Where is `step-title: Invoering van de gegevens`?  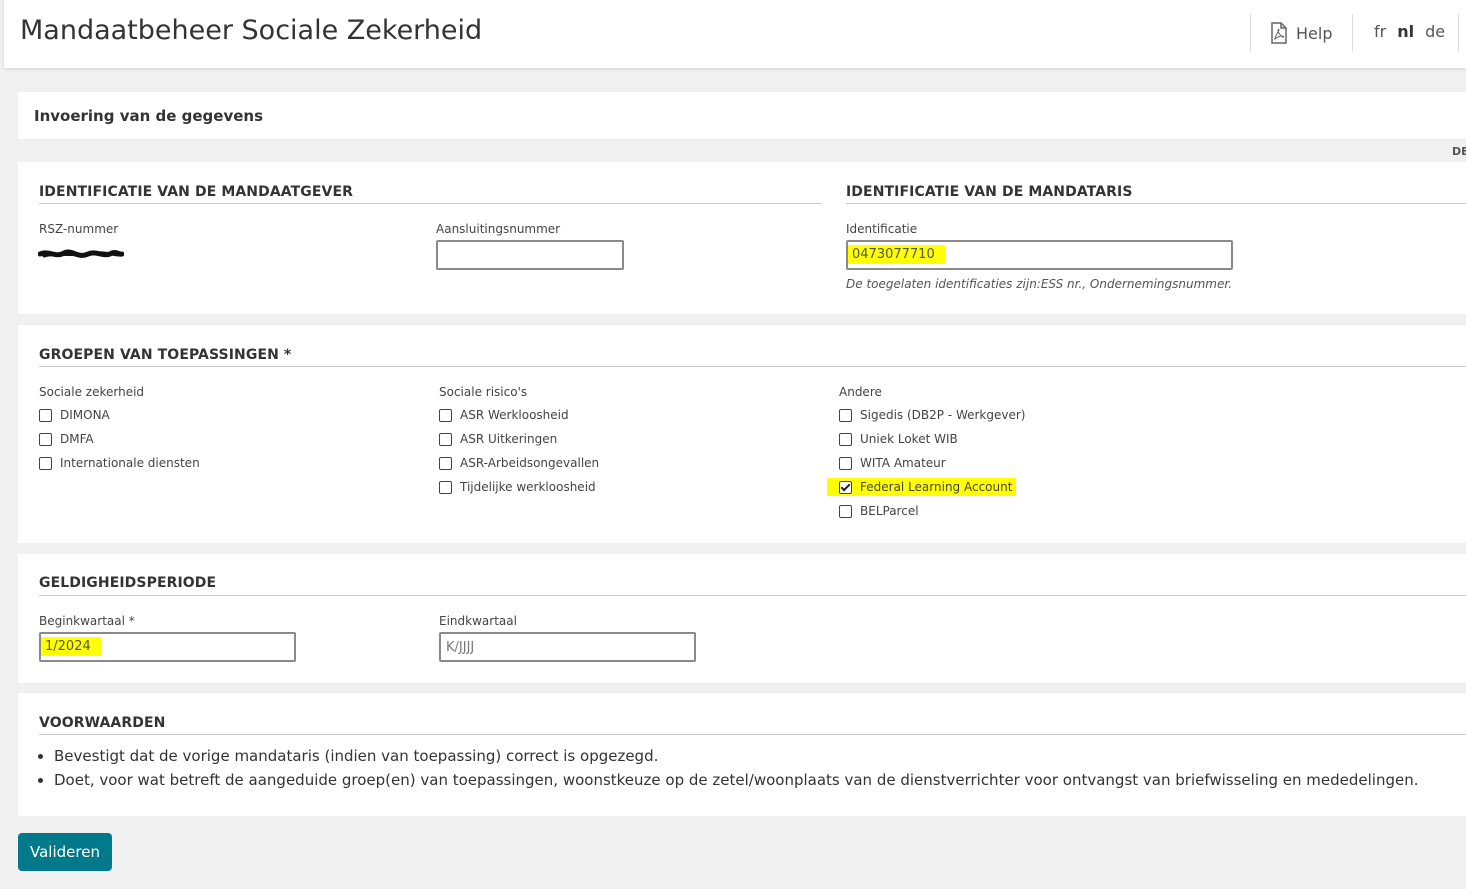
step-title: Invoering van de gegevens is located at coordinates (149, 116).